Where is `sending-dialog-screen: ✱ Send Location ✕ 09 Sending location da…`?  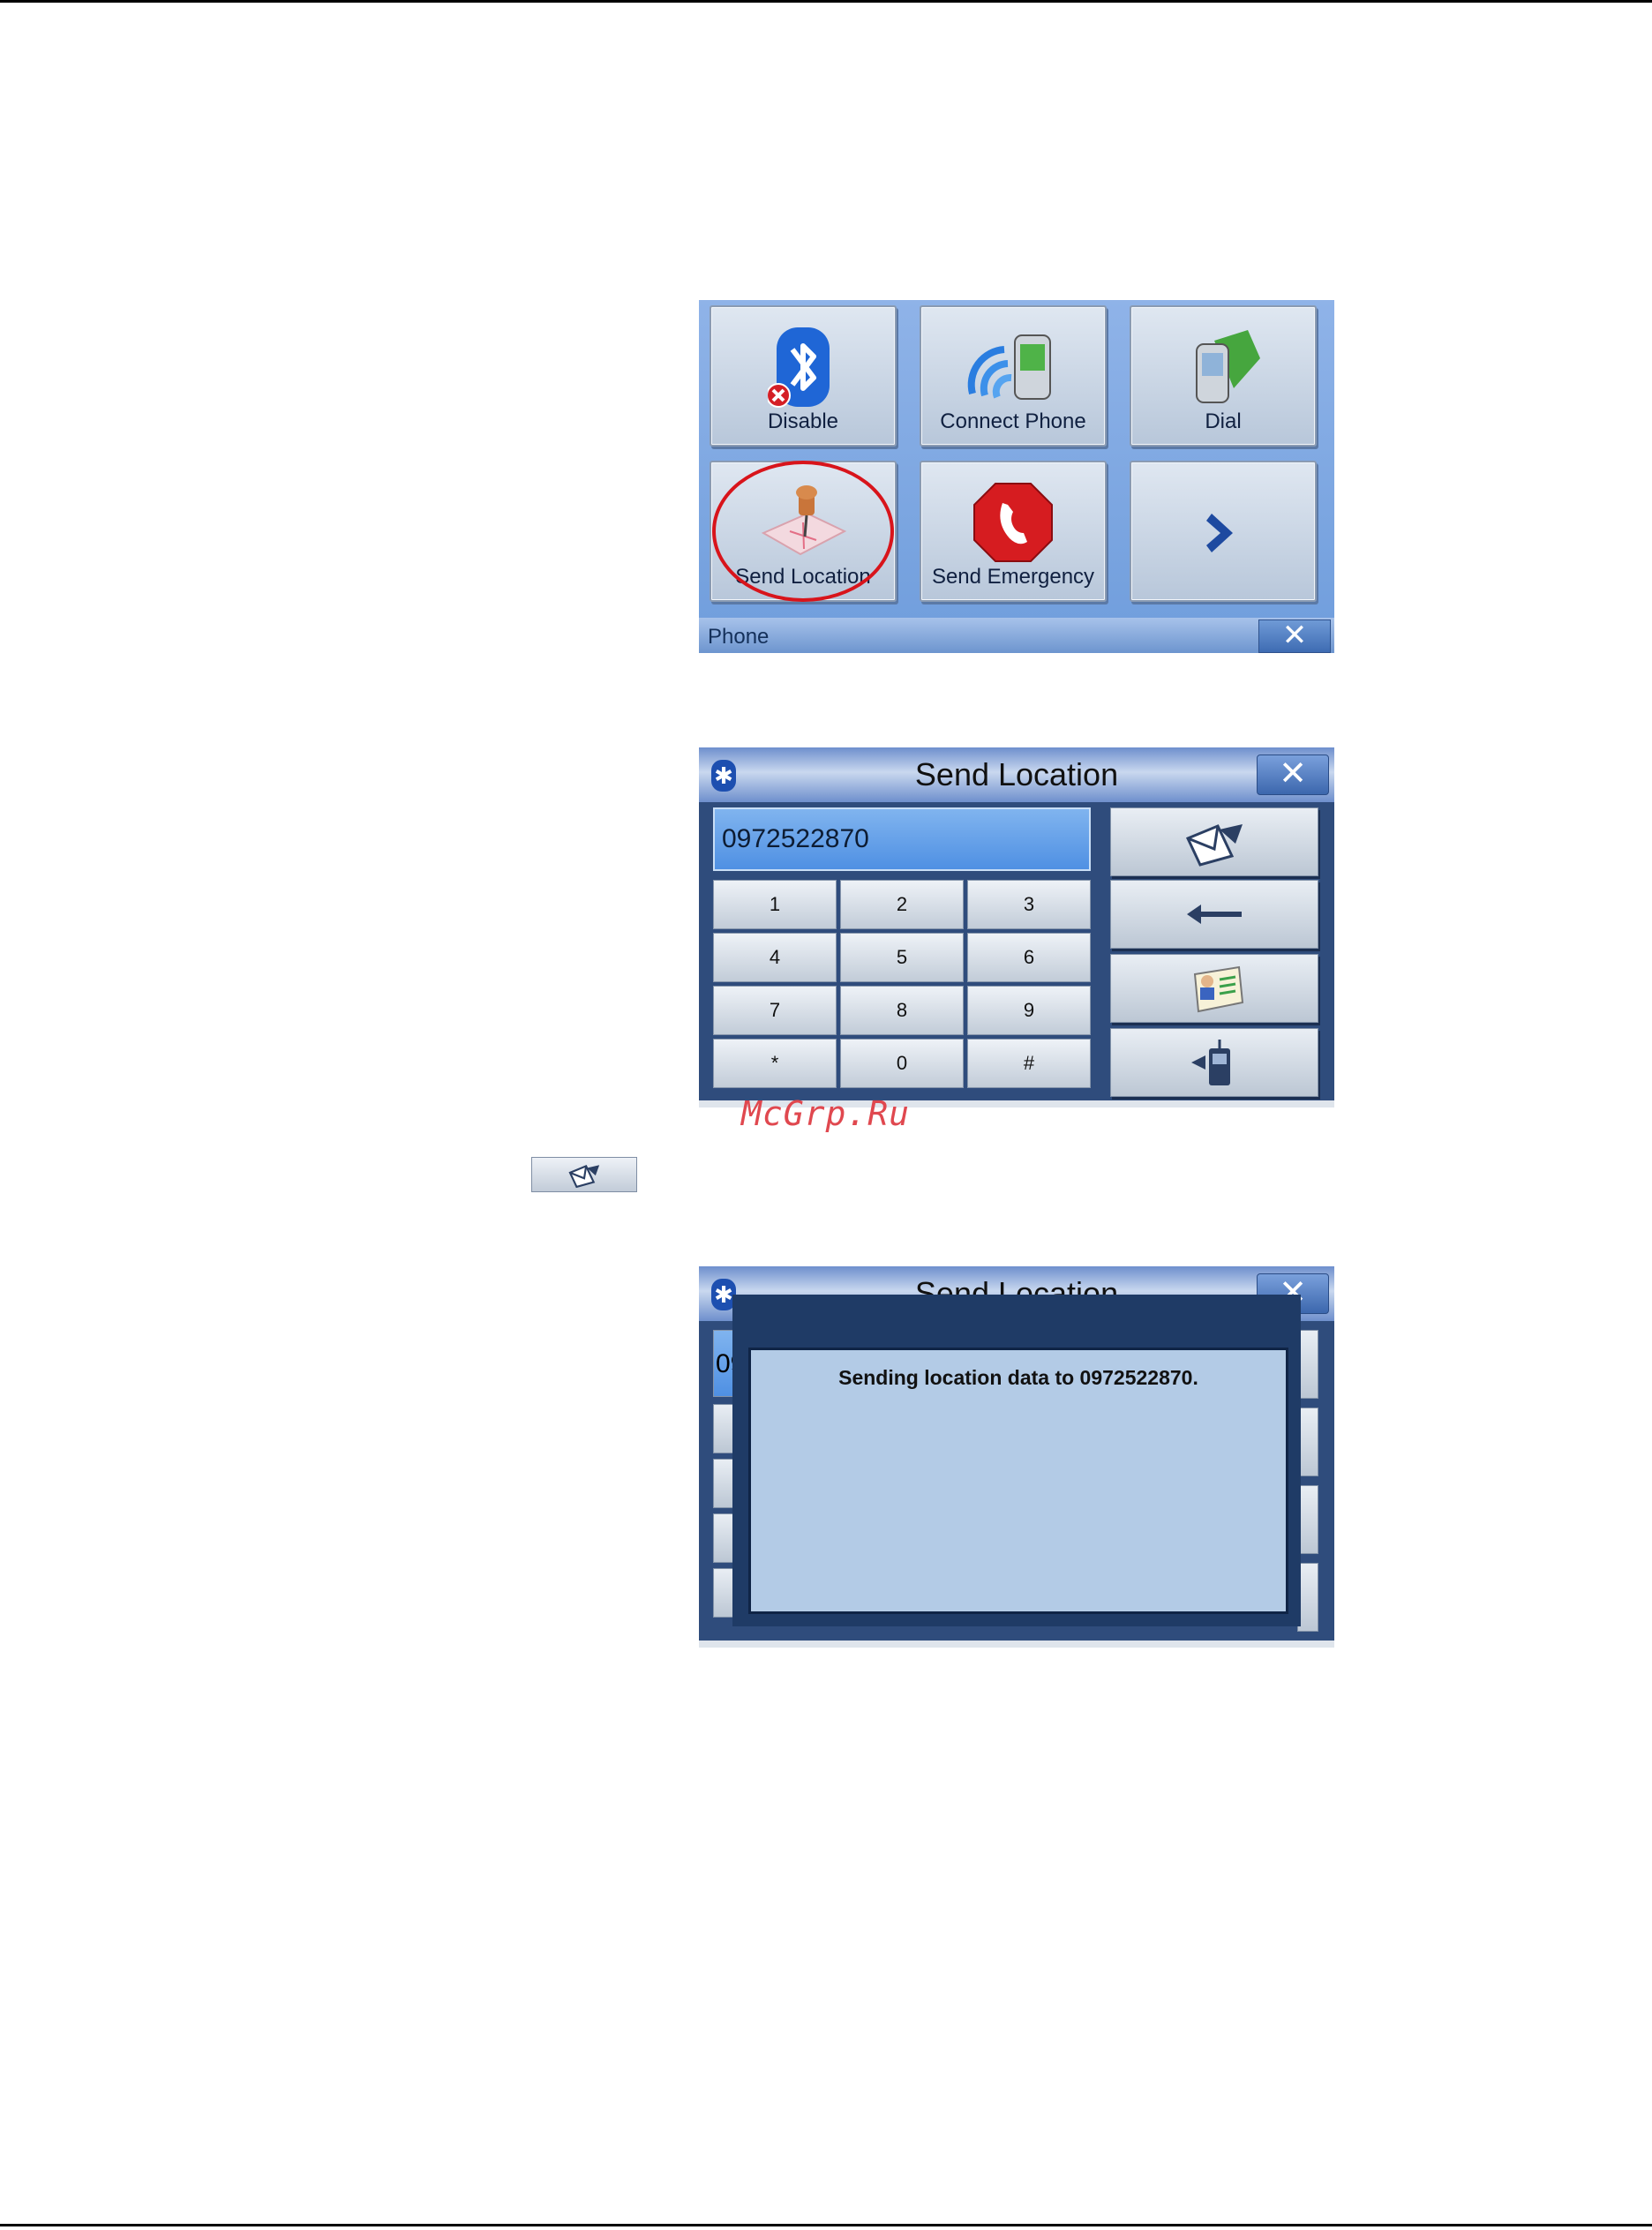
sending-dialog-screen: ✱ Send Location ✕ 09 Sending location da… is located at coordinates (1017, 1457).